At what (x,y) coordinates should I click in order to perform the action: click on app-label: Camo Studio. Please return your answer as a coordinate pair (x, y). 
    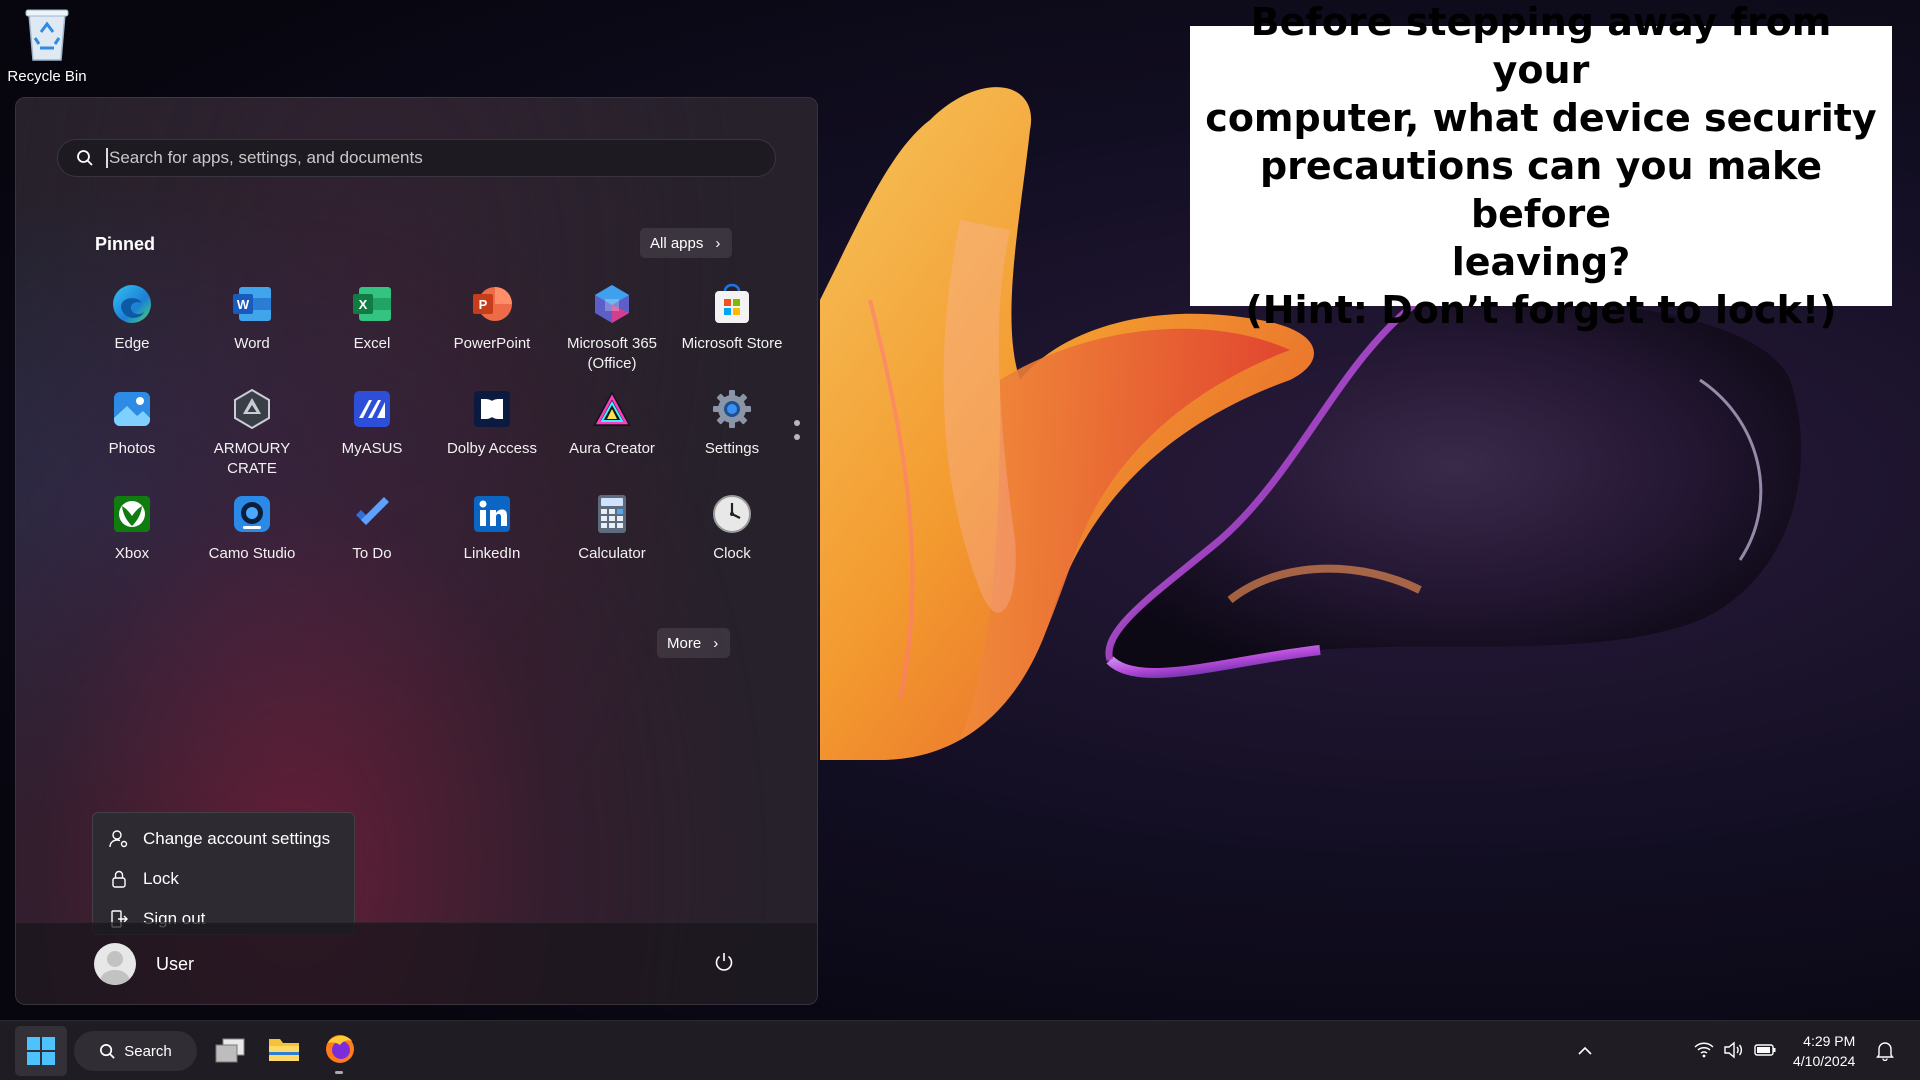
    Looking at the image, I should click on (252, 553).